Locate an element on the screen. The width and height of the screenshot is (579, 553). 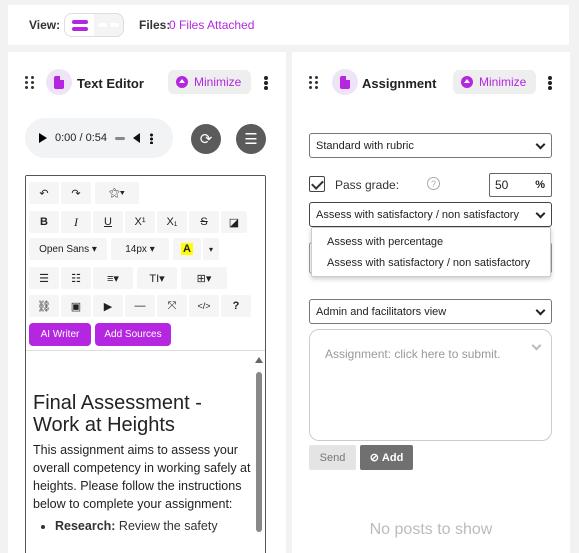
pass-grade-row: Pass grade: ? 50 % is located at coordinates (430, 185).